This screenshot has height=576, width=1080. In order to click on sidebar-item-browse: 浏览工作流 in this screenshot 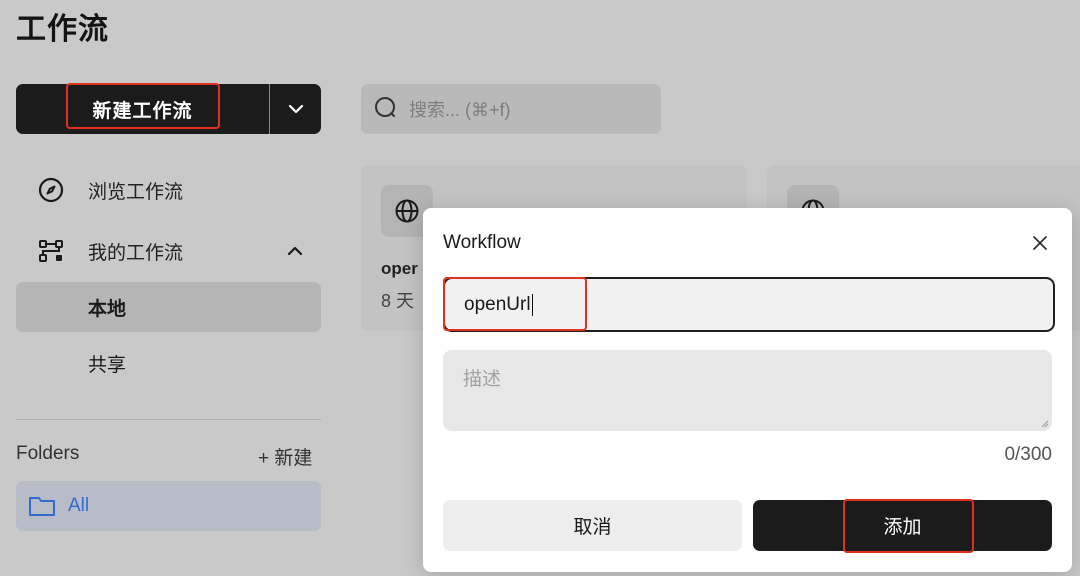, I will do `click(110, 190)`.